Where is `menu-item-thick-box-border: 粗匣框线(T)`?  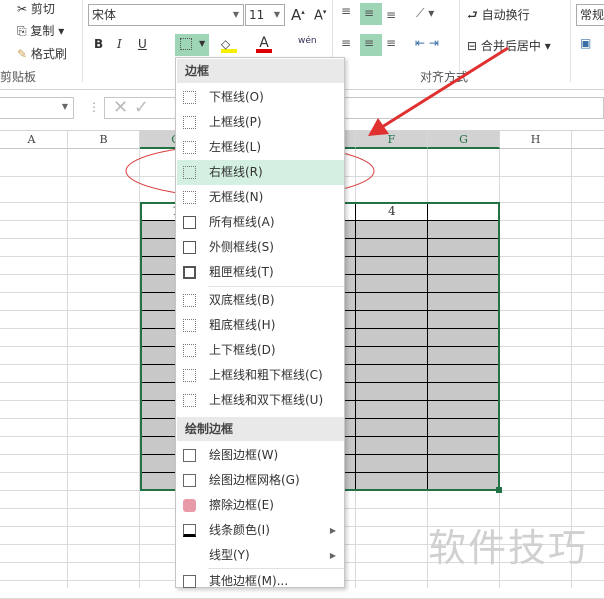 menu-item-thick-box-border: 粗匣框线(T) is located at coordinates (260, 272).